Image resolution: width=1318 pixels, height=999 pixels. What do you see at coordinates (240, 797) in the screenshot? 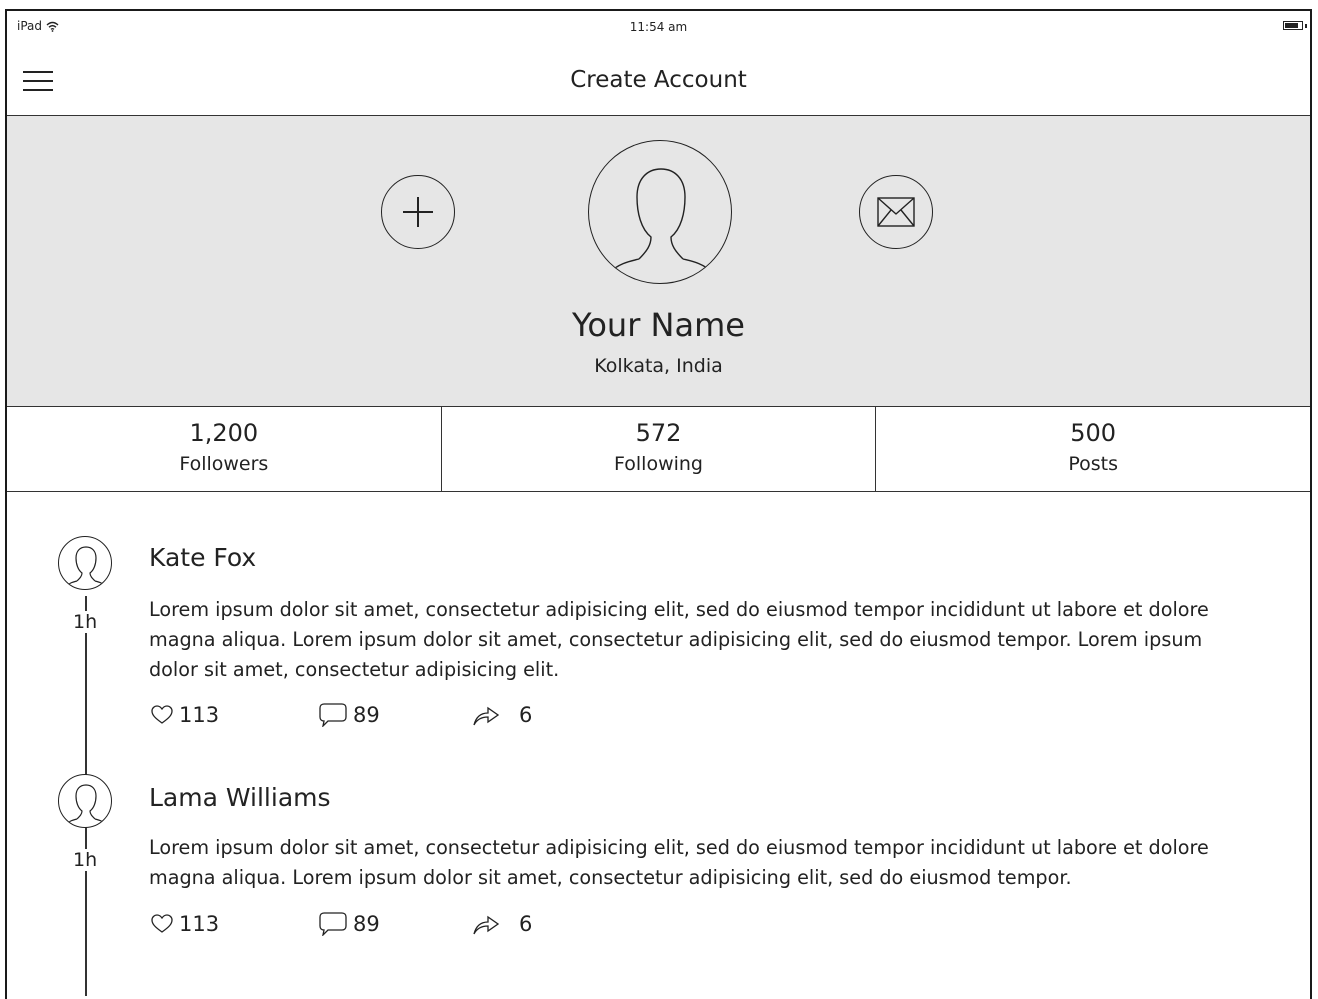
I see `post-author: Lama Williams` at bounding box center [240, 797].